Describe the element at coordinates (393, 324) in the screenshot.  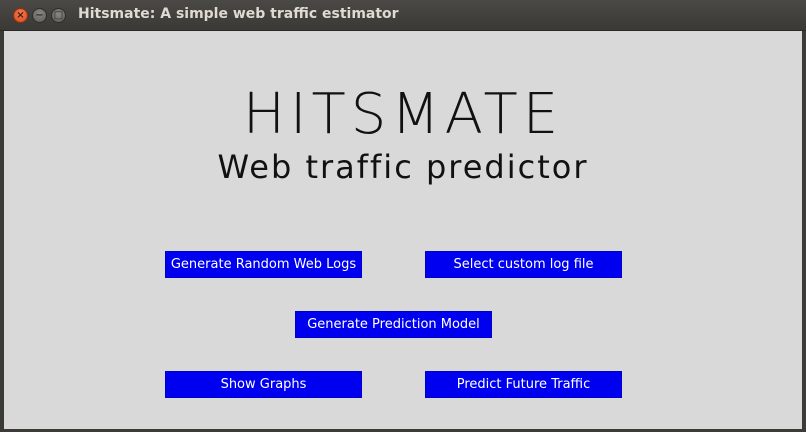
I see `generate-prediction-model-button: Generate Prediction Model` at that location.